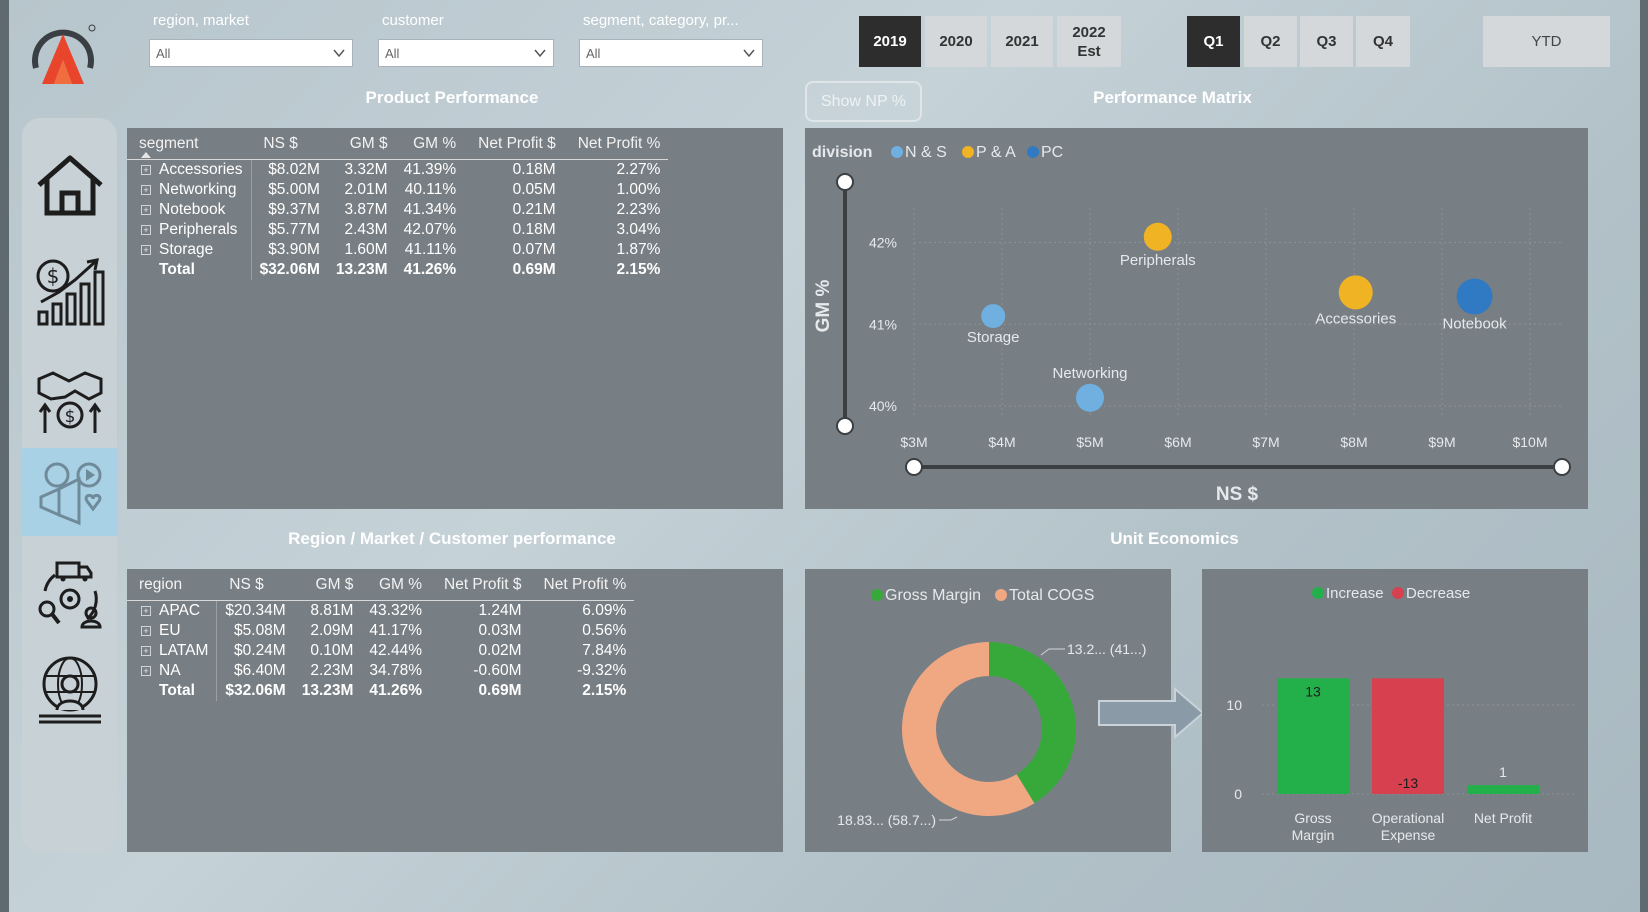  What do you see at coordinates (395, 650) in the screenshot?
I see `table-cell: 42.44%` at bounding box center [395, 650].